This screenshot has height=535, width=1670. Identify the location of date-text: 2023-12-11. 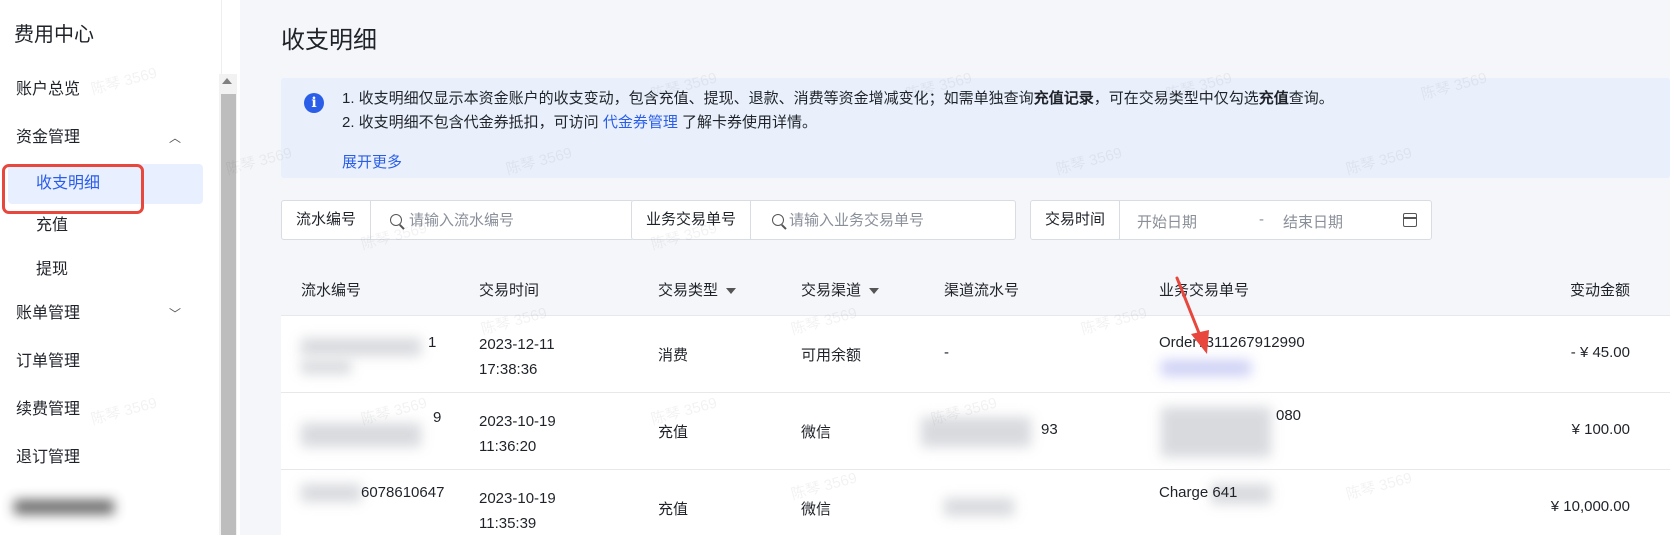
(517, 344).